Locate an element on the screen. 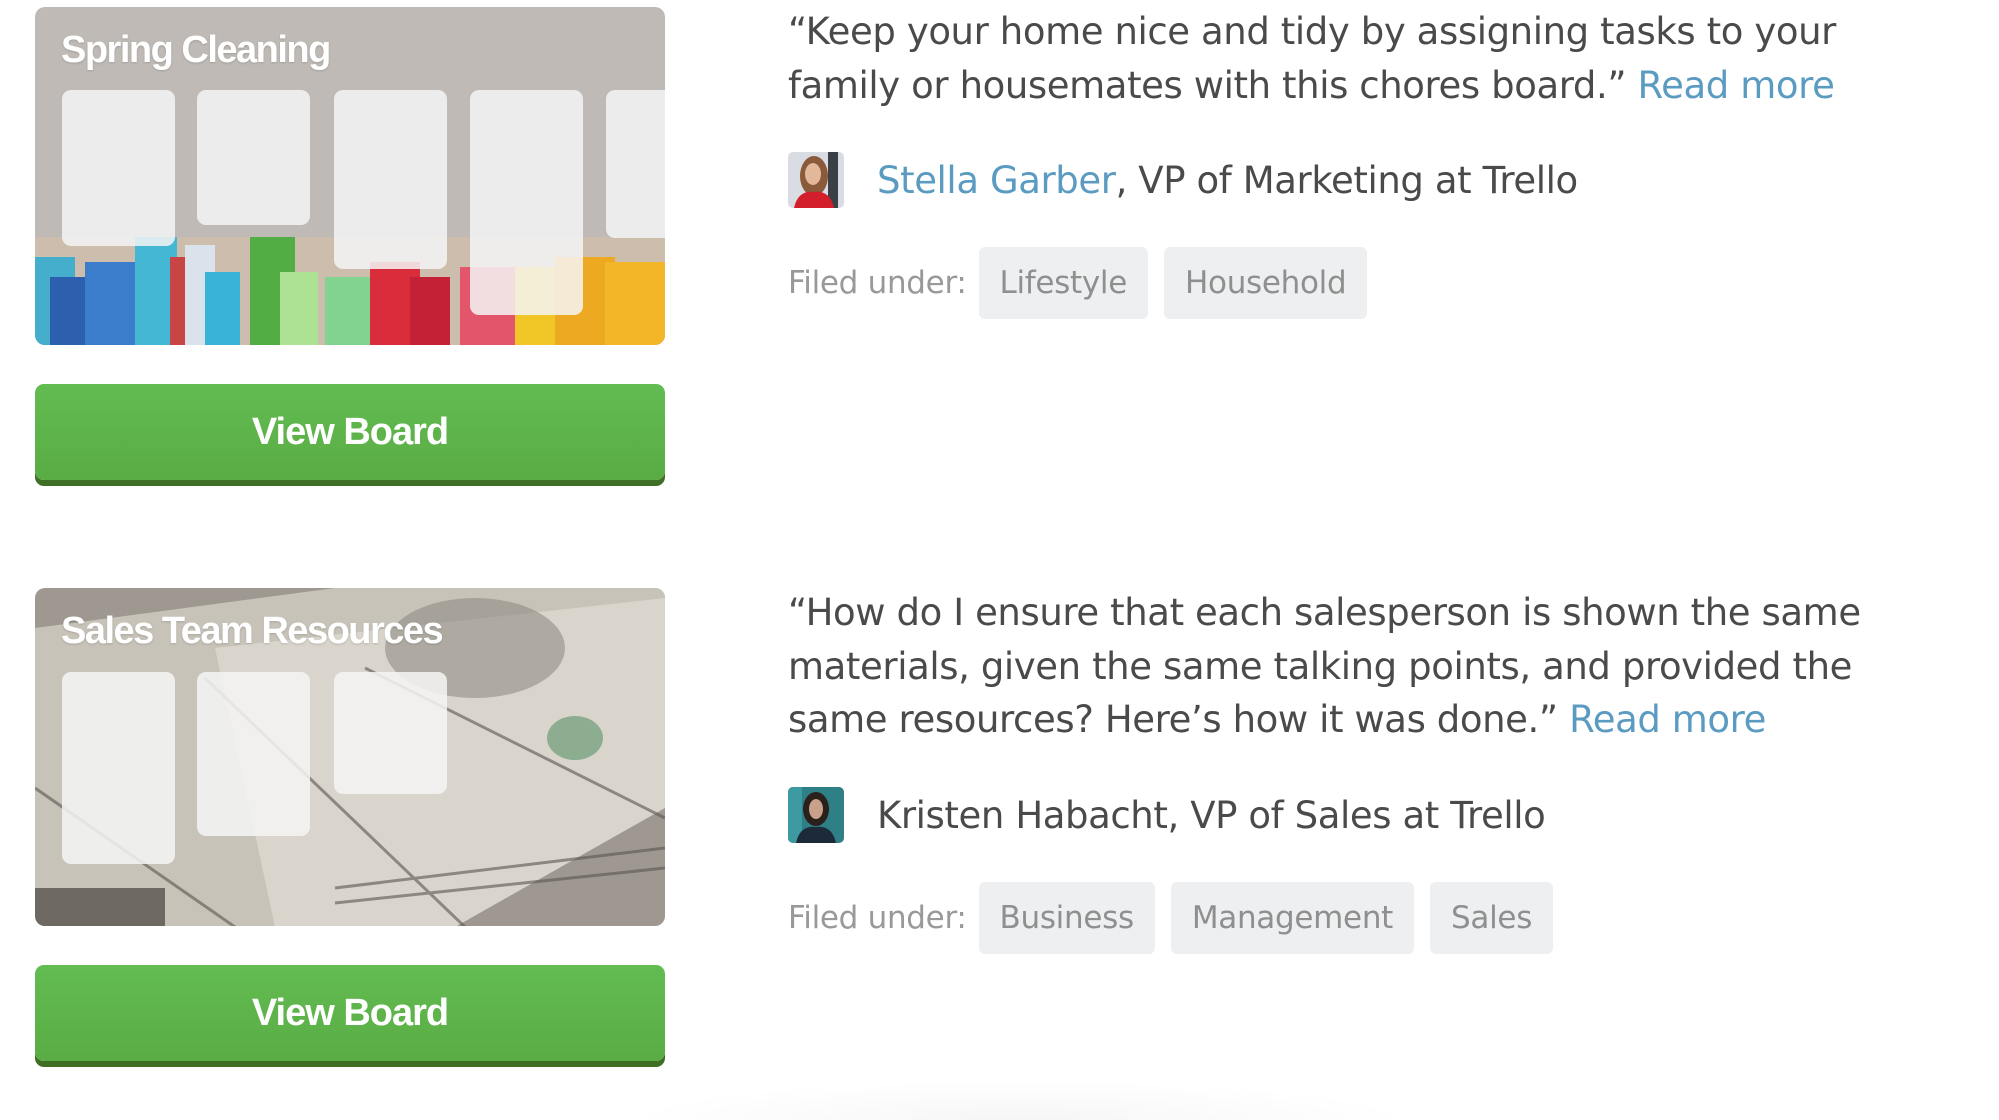  filed-under-tags: Filed under: Business Management Sales is located at coordinates (1178, 918).